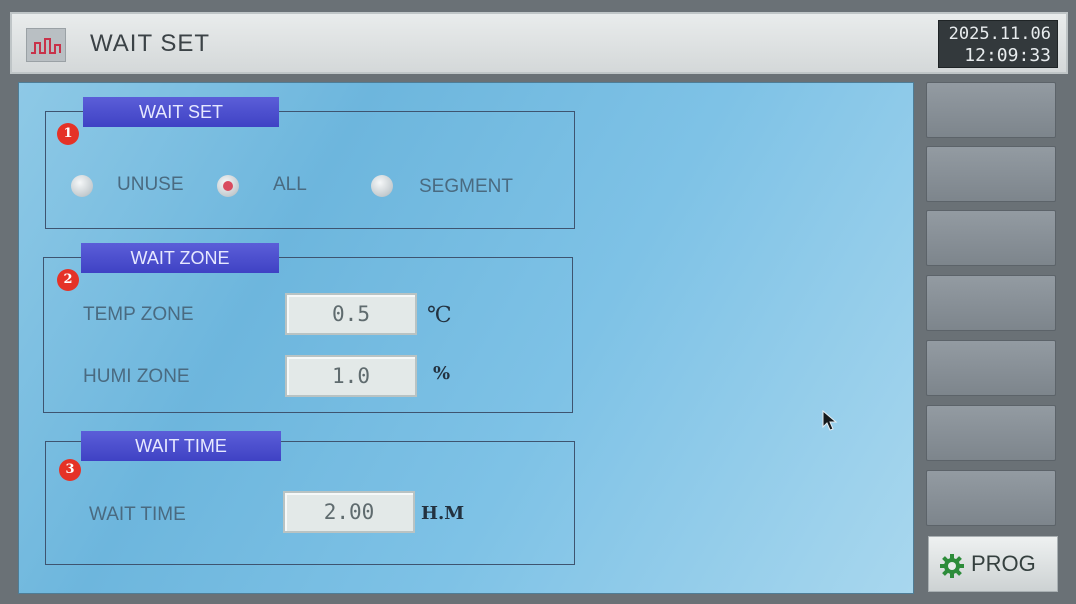 This screenshot has height=604, width=1076. What do you see at coordinates (181, 446) in the screenshot?
I see `wait-time-heading: WAIT TIME` at bounding box center [181, 446].